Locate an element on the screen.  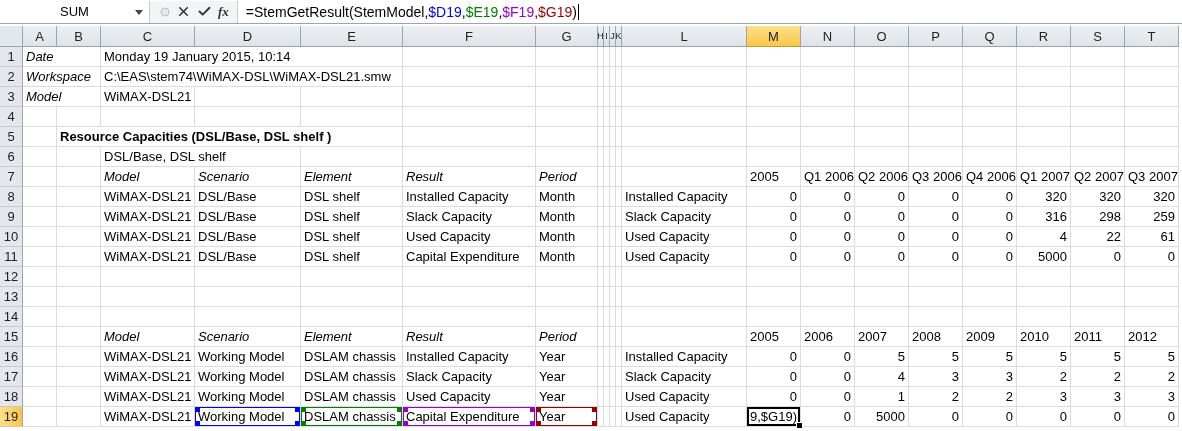
cell: Month is located at coordinates (567, 217).